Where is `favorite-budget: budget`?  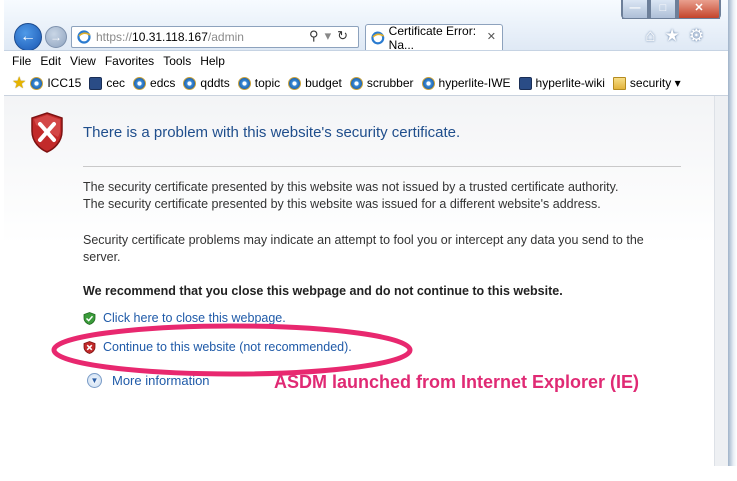 favorite-budget: budget is located at coordinates (315, 83).